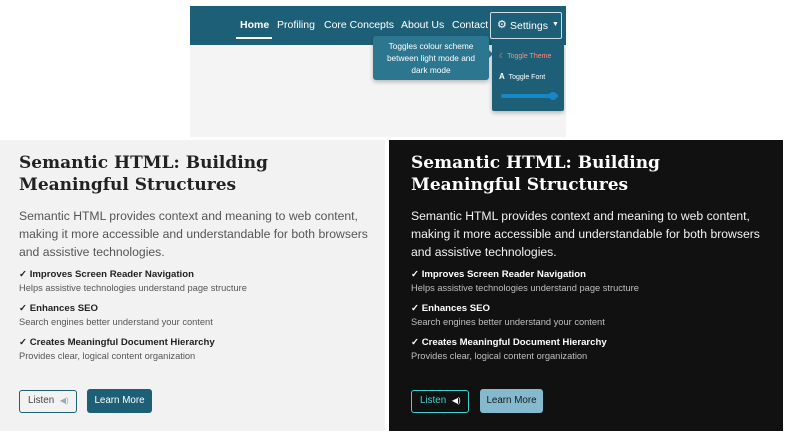  What do you see at coordinates (422, 25) in the screenshot?
I see `nav-about-link: About Us` at bounding box center [422, 25].